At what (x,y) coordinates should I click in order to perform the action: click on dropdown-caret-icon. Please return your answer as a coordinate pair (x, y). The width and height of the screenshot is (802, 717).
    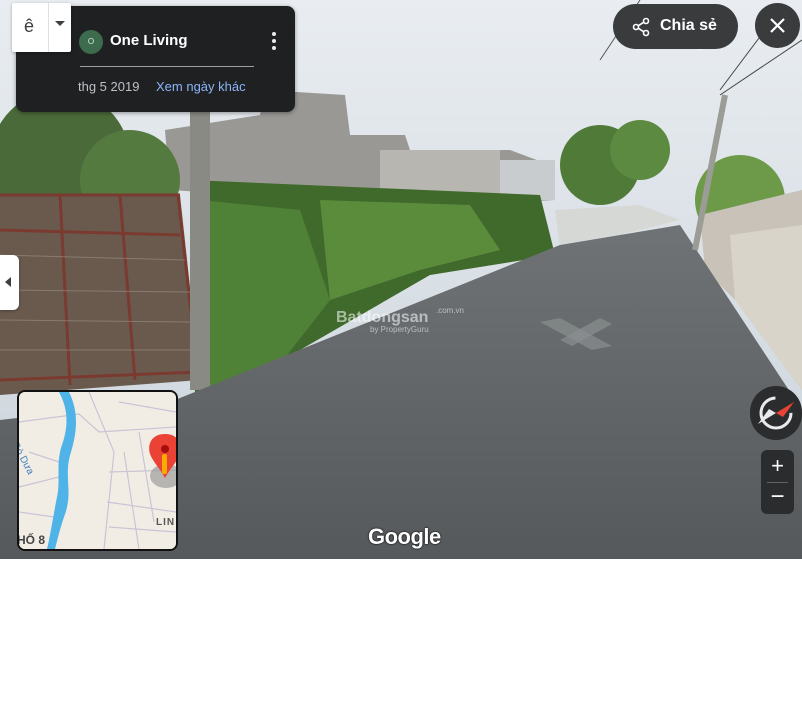
    Looking at the image, I should click on (60, 23).